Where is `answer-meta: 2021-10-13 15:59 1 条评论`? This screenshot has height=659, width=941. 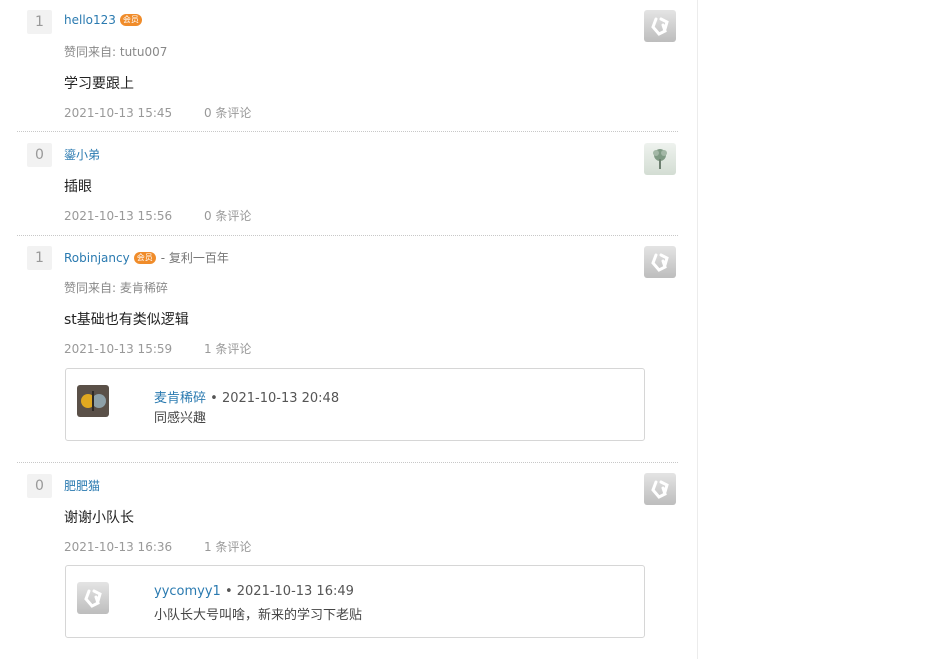
answer-meta: 2021-10-13 15:59 1 条评论 is located at coordinates (157, 348).